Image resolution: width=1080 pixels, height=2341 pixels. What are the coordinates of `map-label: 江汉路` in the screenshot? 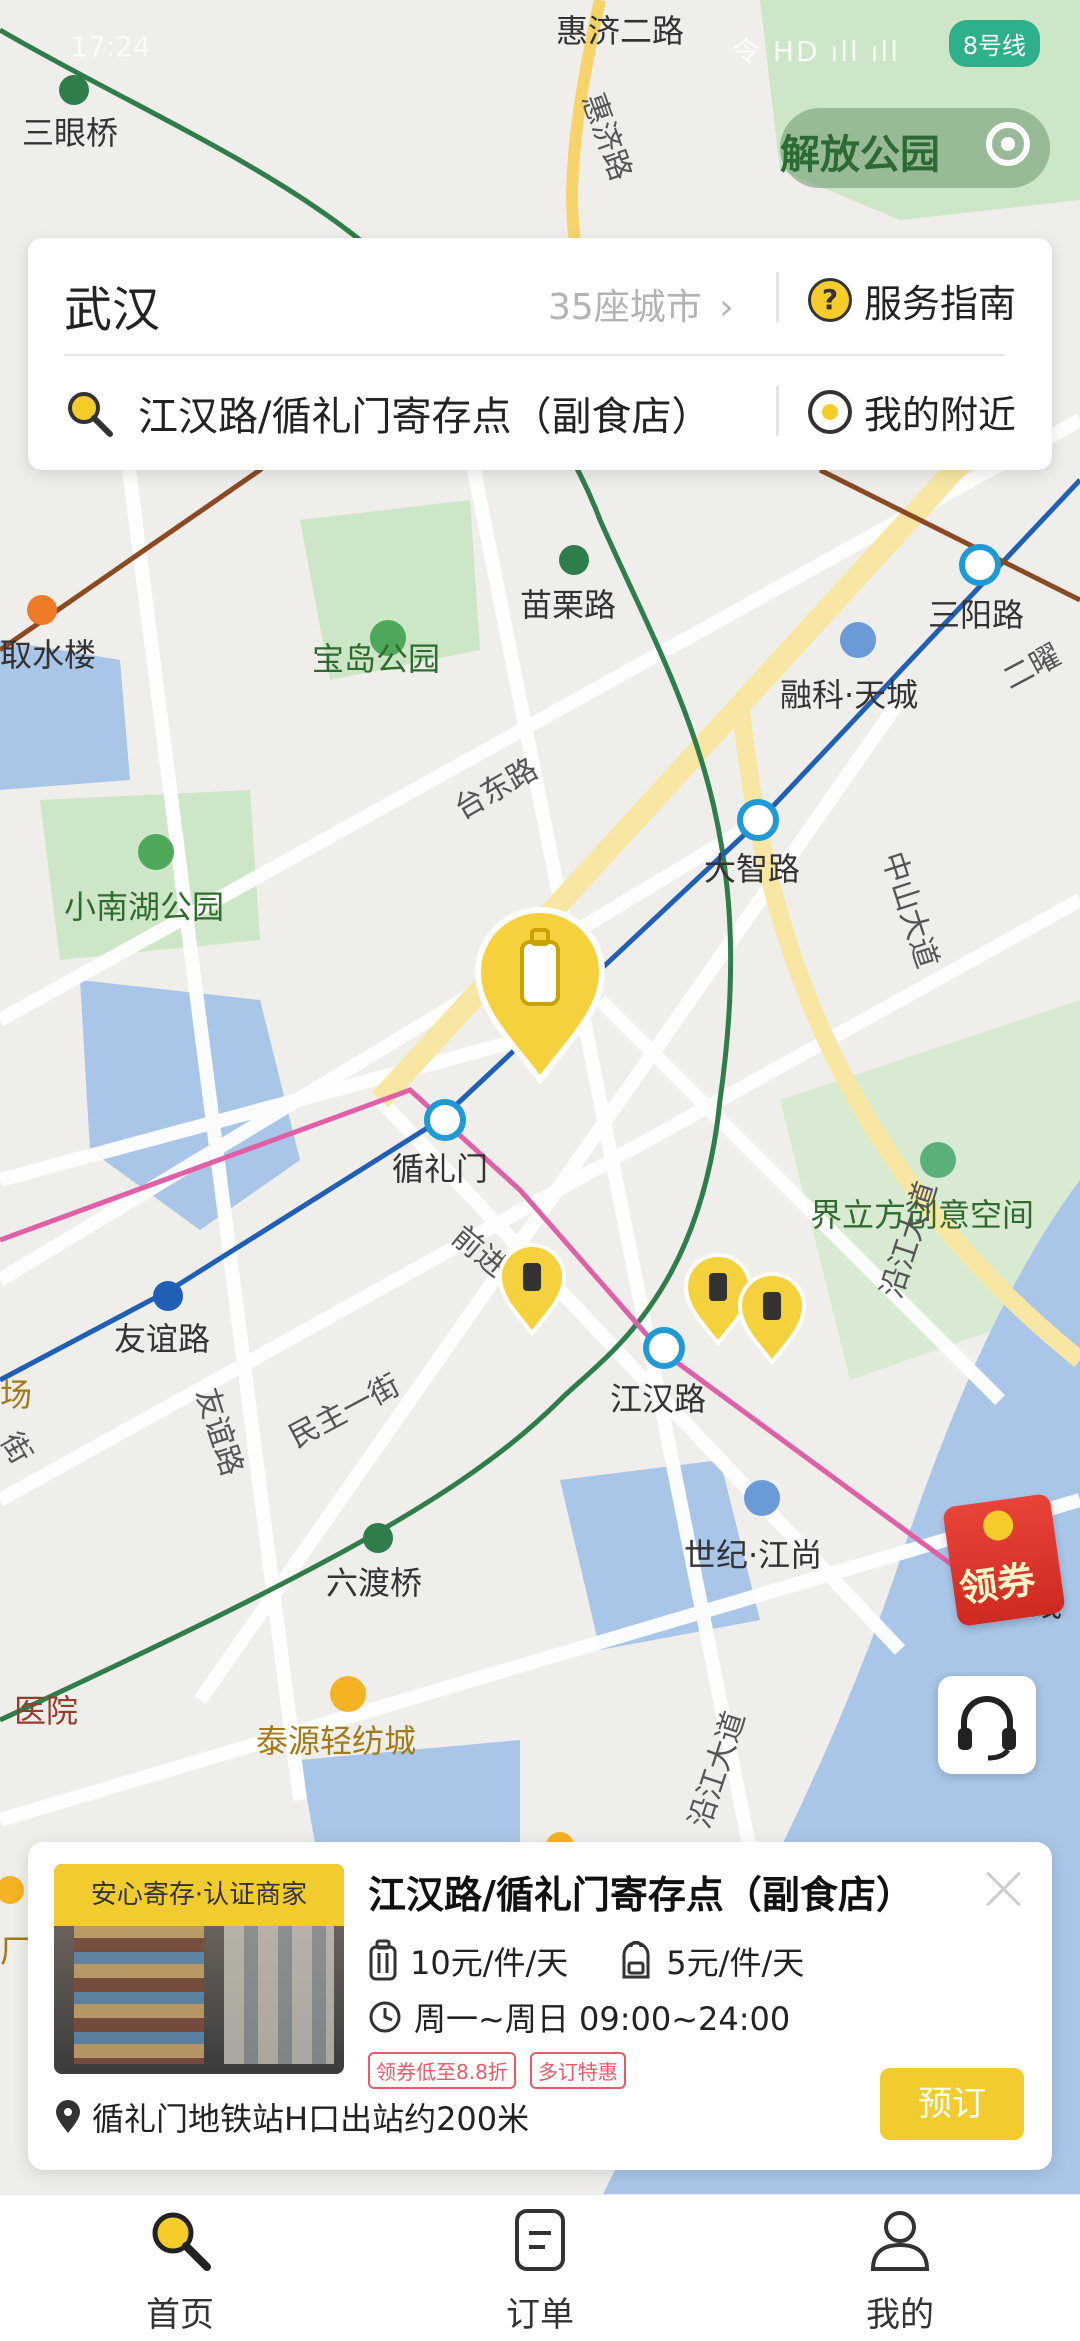 It's located at (658, 1399).